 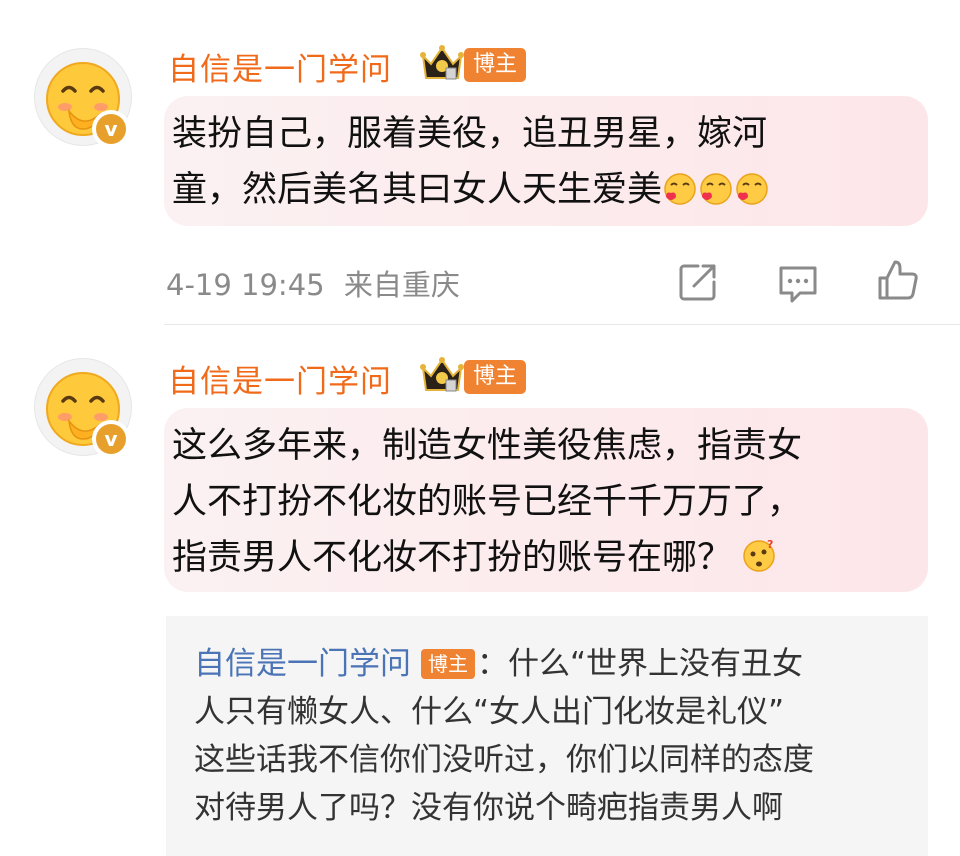 I want to click on comment-icon, so click(x=798, y=284).